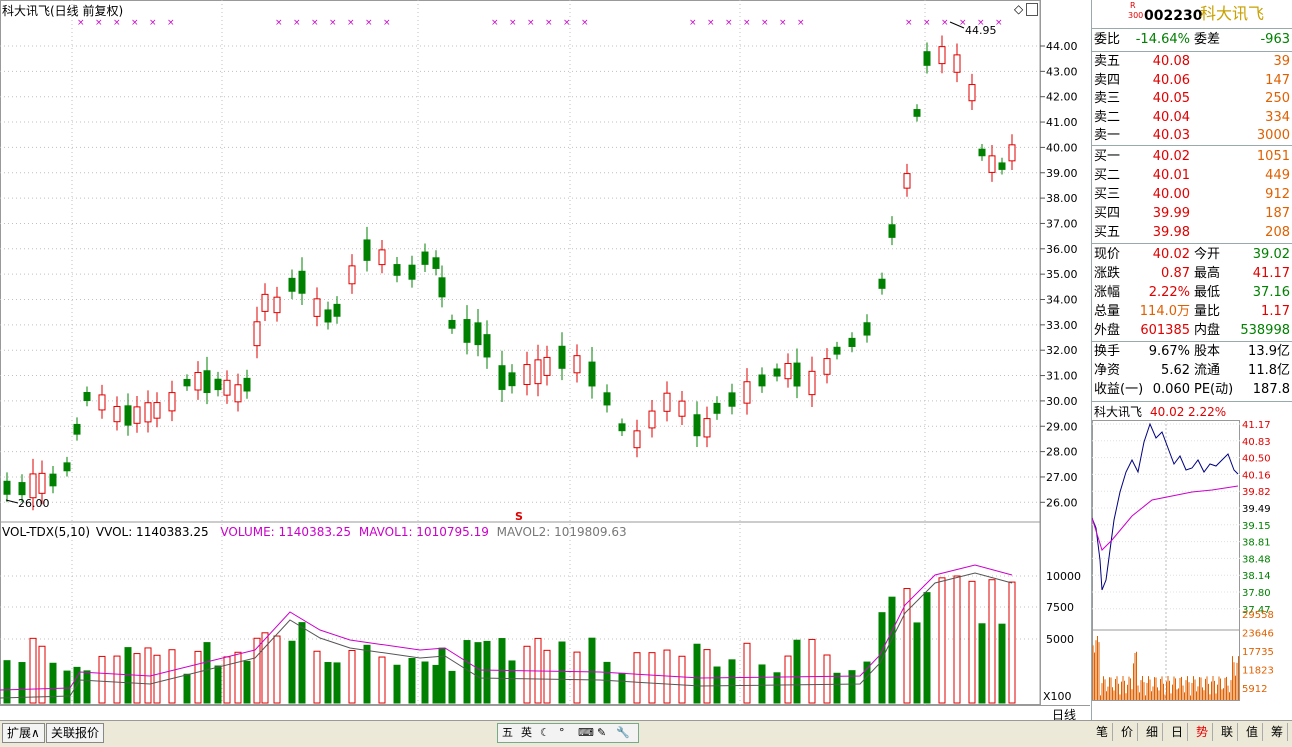 This screenshot has width=1292, height=747. What do you see at coordinates (1271, 273) in the screenshot?
I see `stat-value-2: 41.17` at bounding box center [1271, 273].